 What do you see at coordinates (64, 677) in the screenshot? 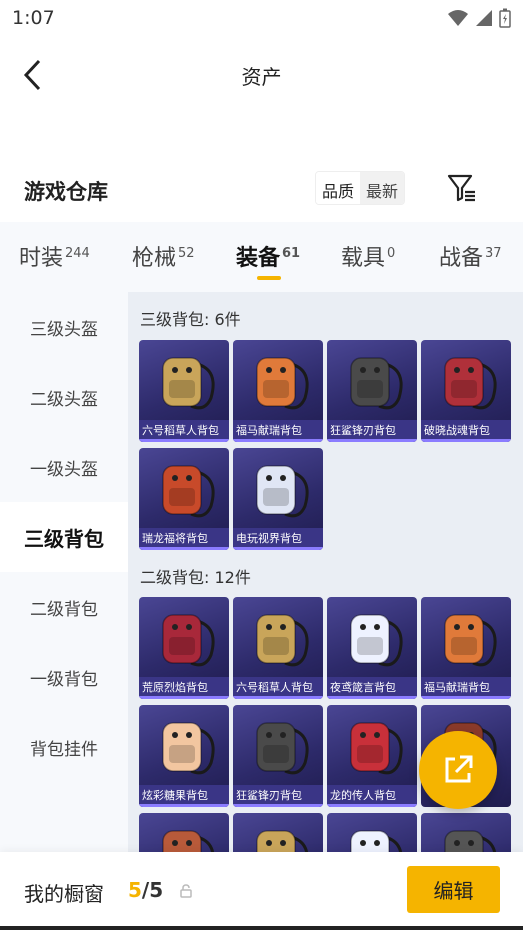
I see `sidebar-item-level1-backpack: 一级背包` at bounding box center [64, 677].